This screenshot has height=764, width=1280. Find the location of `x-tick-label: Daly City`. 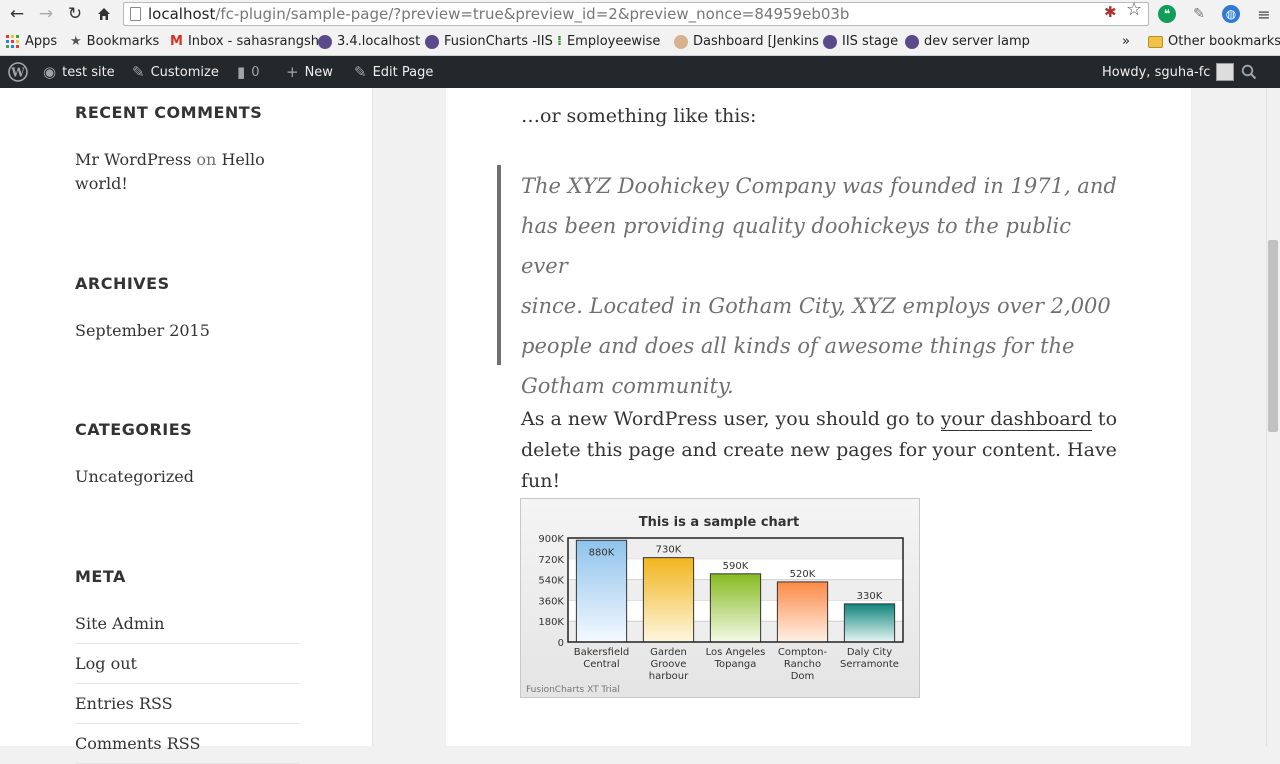

x-tick-label: Daly City is located at coordinates (869, 652).